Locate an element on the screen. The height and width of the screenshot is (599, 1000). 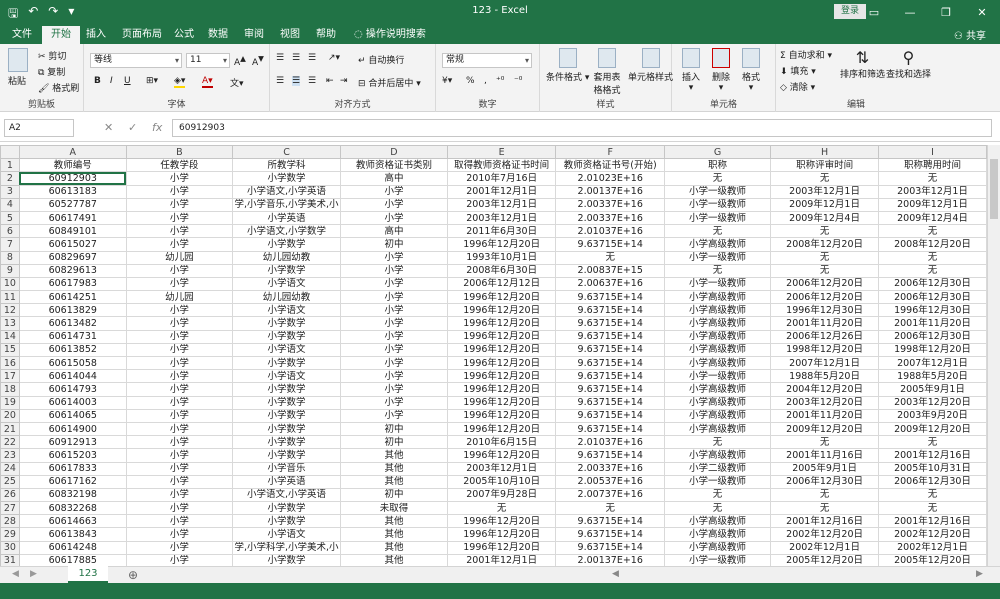
cell-styles-button: 单元格样式 is located at coordinates (650, 65).